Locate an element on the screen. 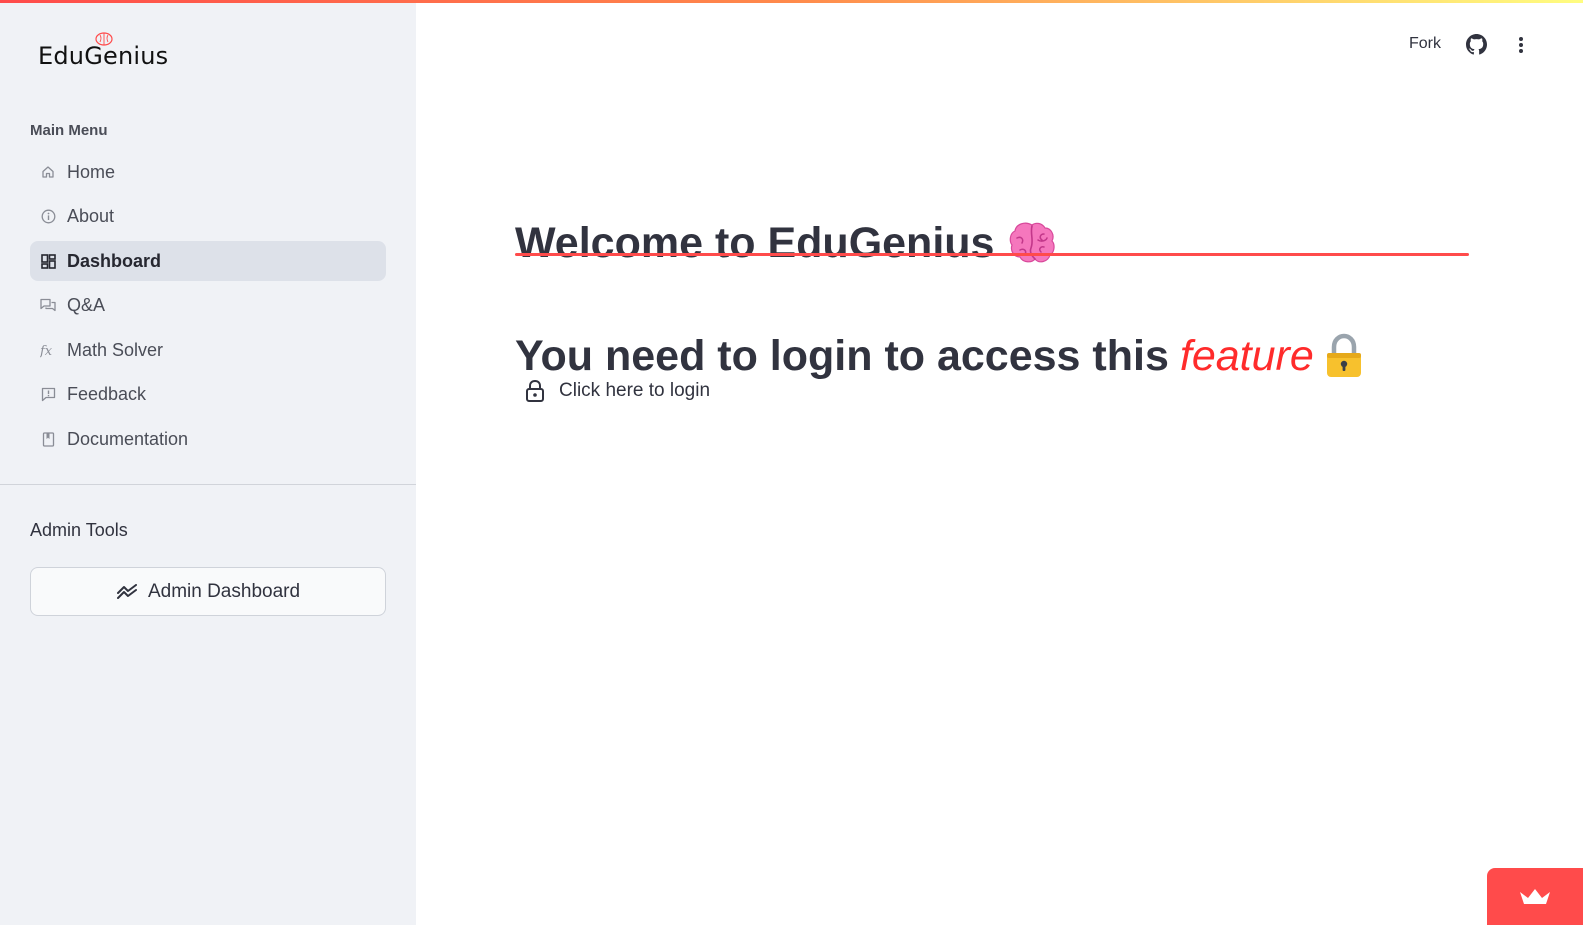 The height and width of the screenshot is (934, 1583). fork-button: Fork is located at coordinates (1425, 44).